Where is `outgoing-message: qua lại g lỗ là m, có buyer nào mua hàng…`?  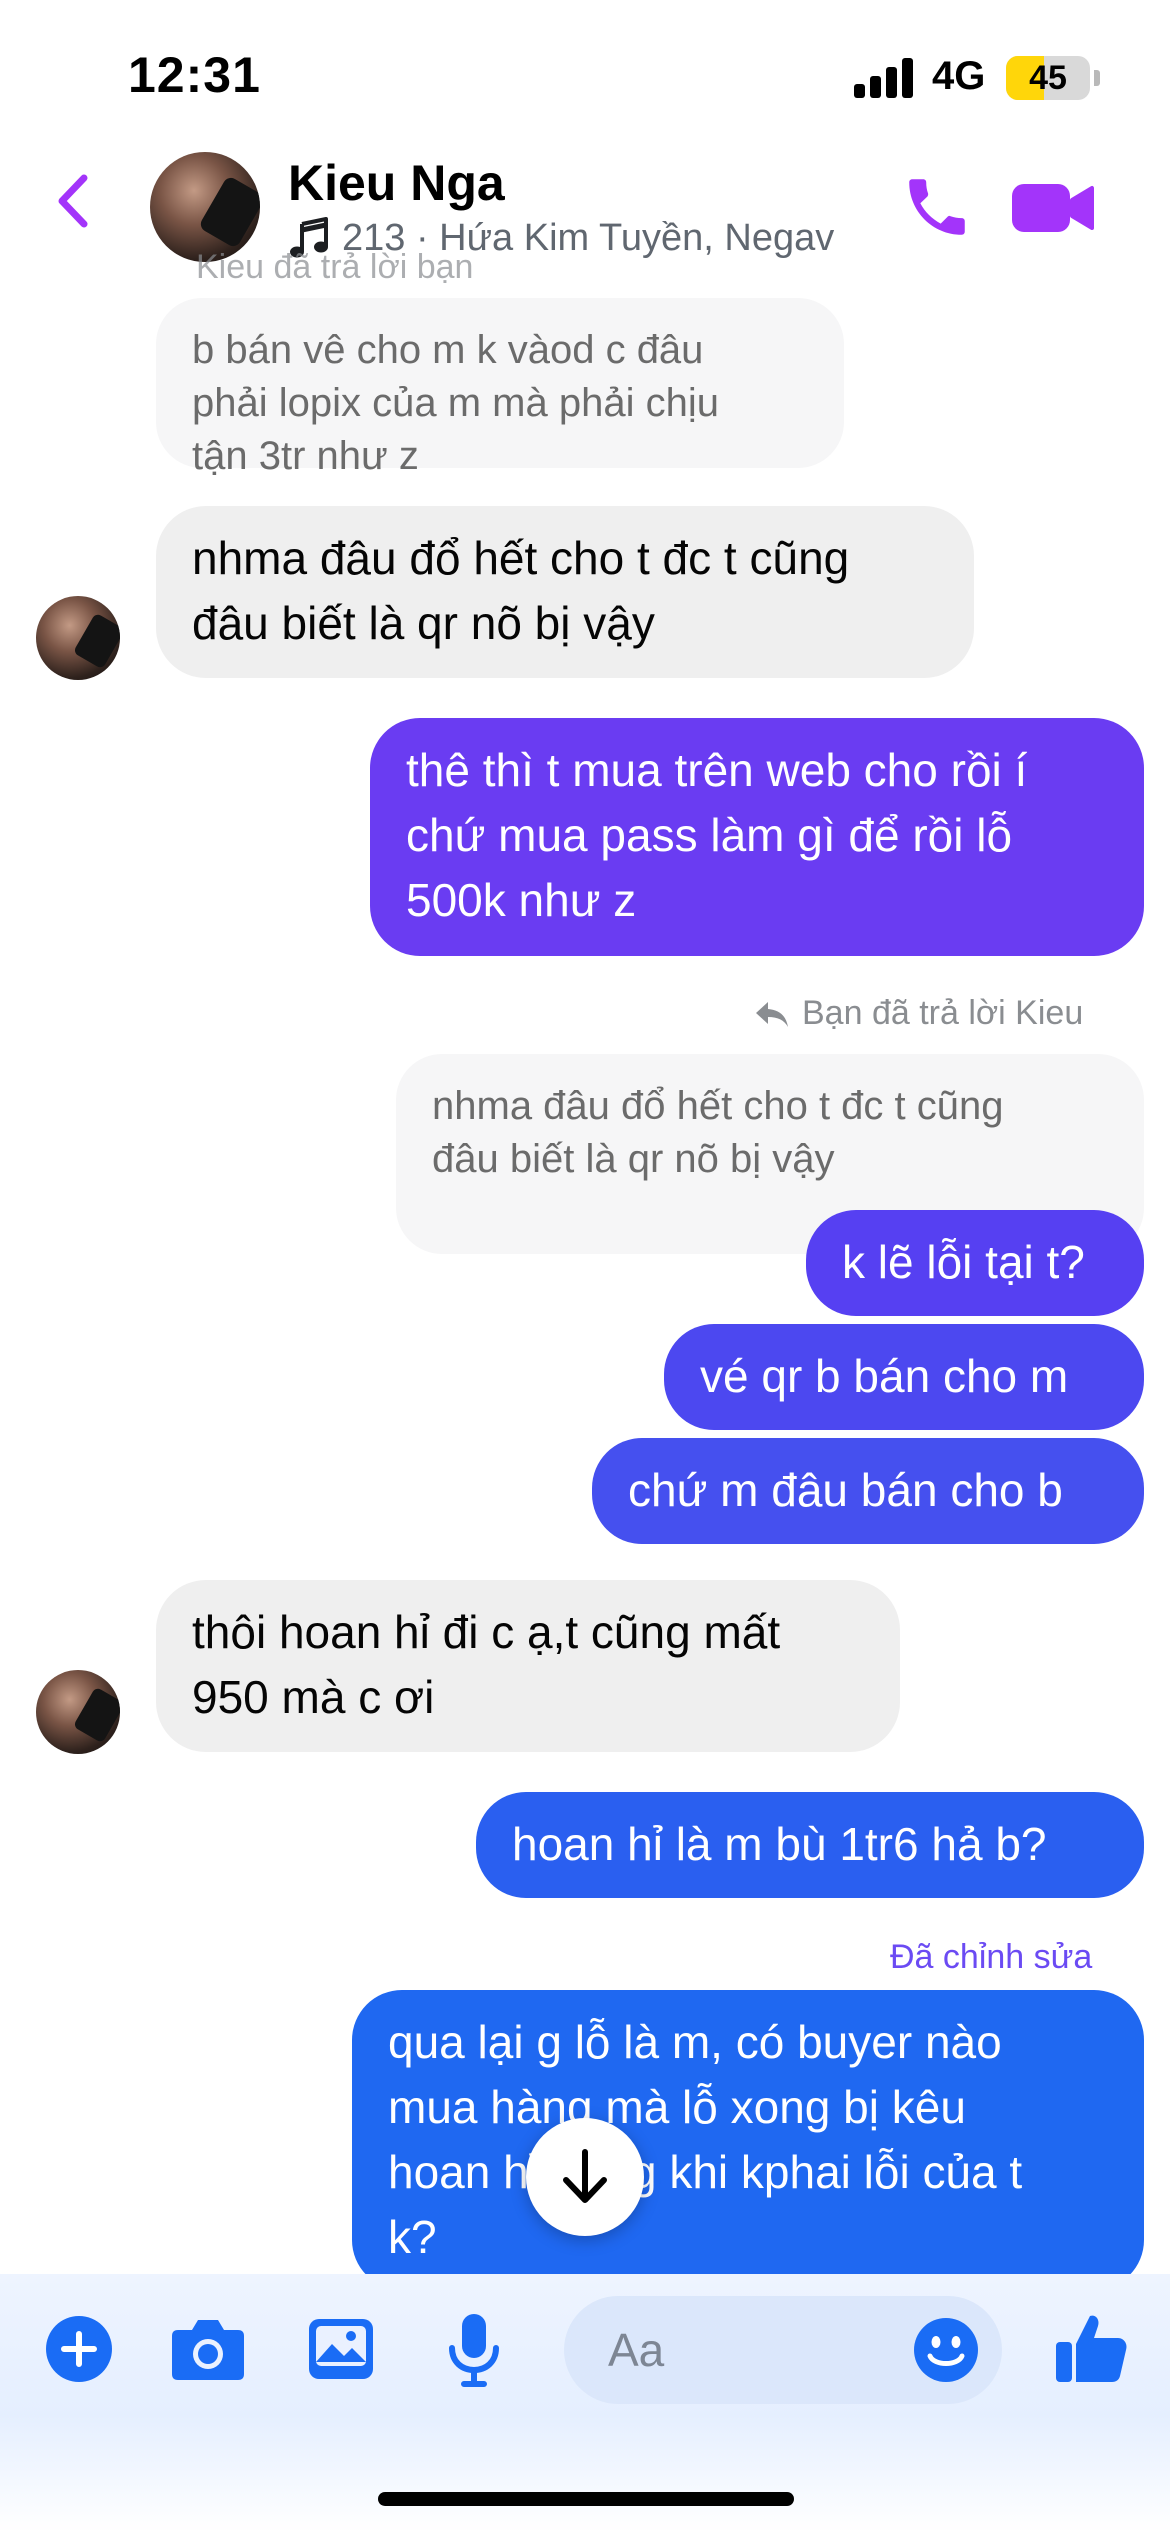 outgoing-message: qua lại g lỗ là m, có buyer nào mua hàng… is located at coordinates (748, 2140).